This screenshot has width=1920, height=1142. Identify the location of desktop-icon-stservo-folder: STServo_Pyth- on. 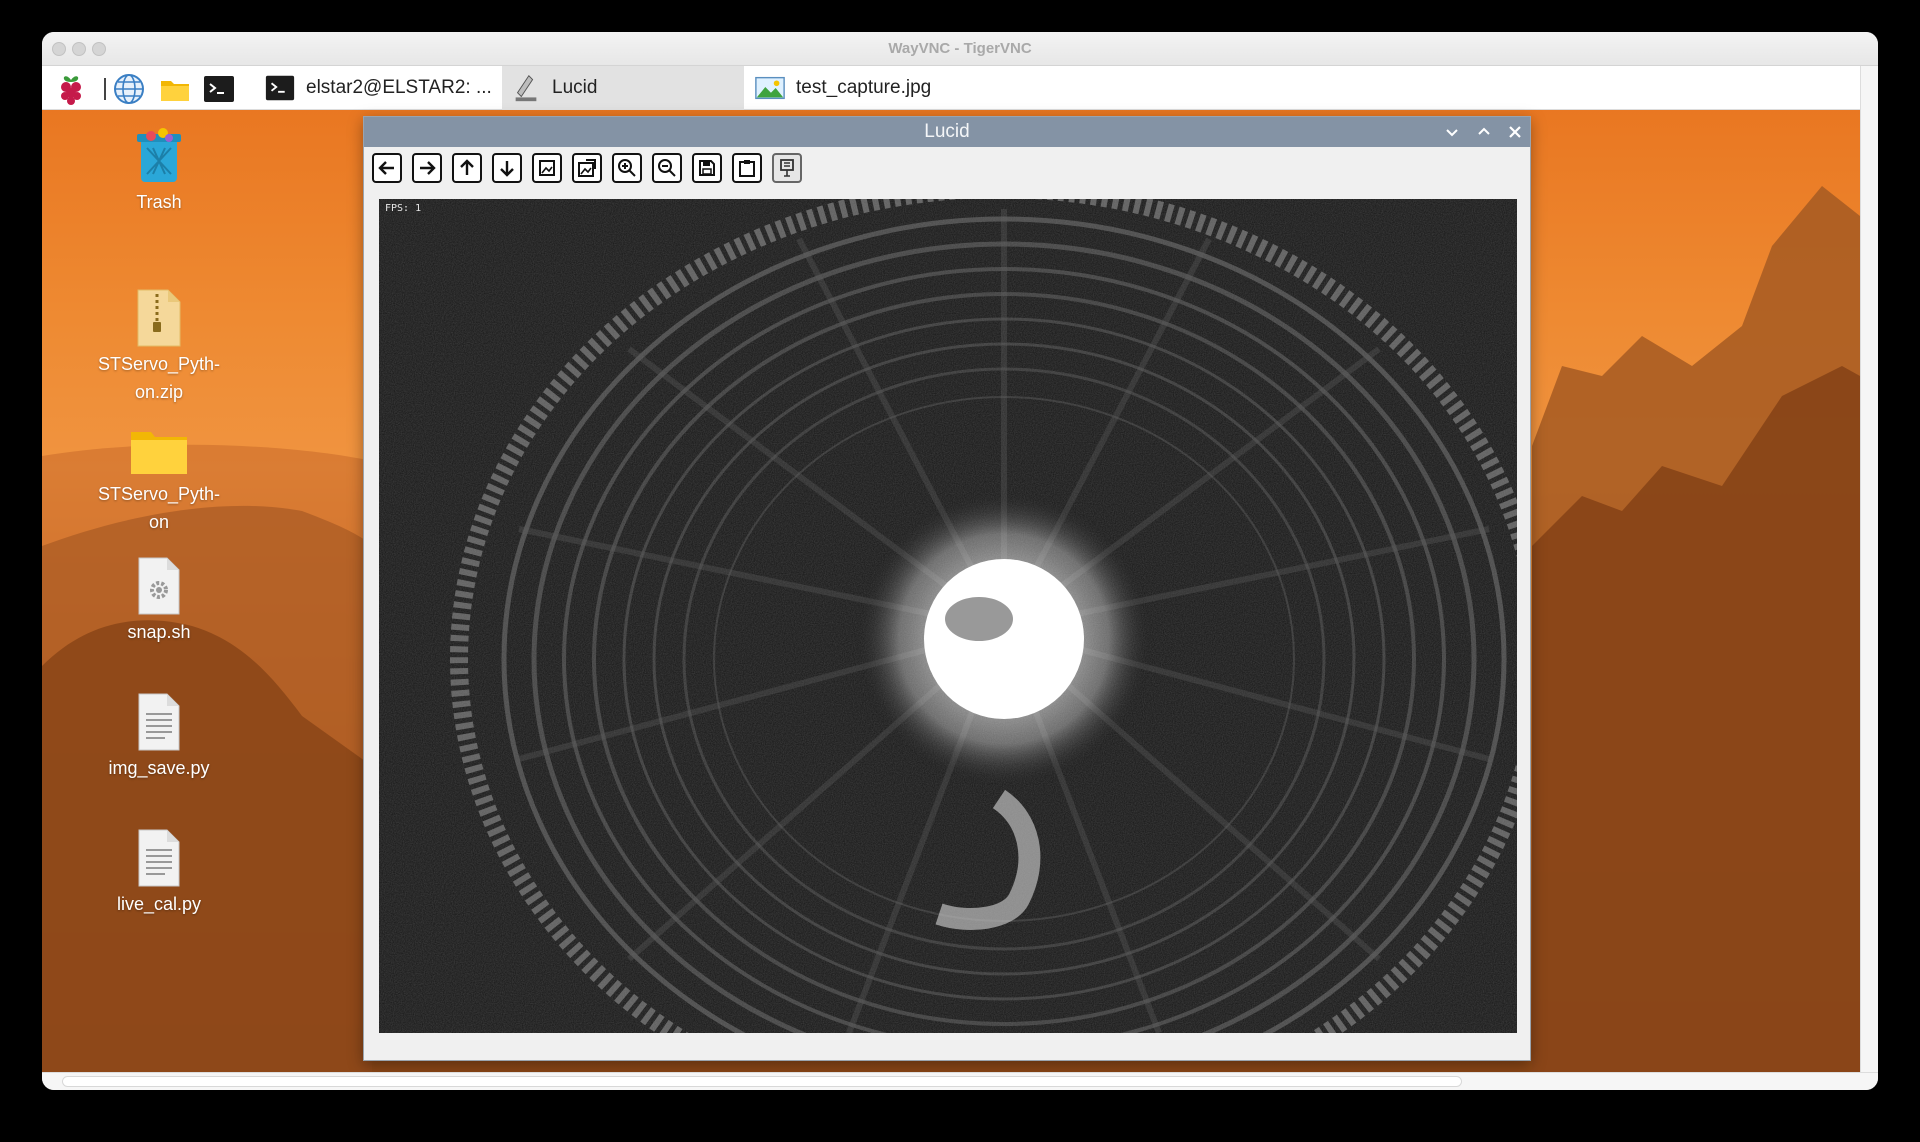
(159, 482).